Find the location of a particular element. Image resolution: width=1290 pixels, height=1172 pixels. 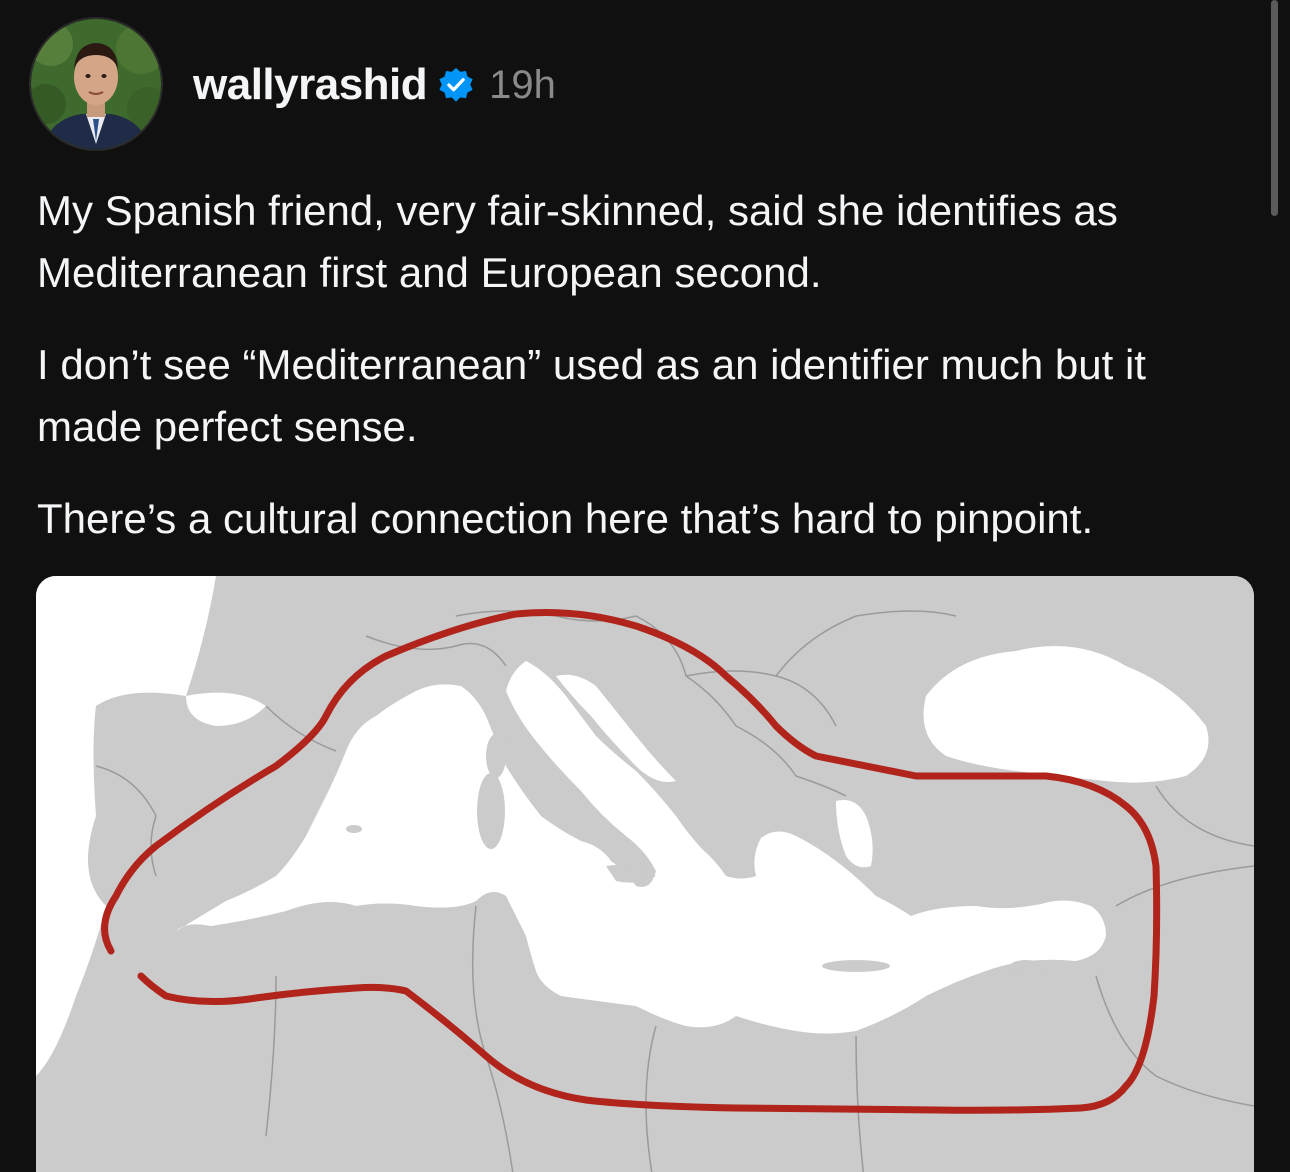

verified-badge-icon is located at coordinates (456, 84).